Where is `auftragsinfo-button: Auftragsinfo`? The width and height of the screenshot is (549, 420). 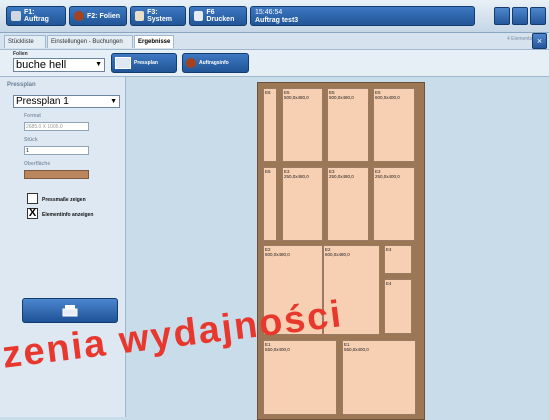 auftragsinfo-button: Auftragsinfo is located at coordinates (215, 63).